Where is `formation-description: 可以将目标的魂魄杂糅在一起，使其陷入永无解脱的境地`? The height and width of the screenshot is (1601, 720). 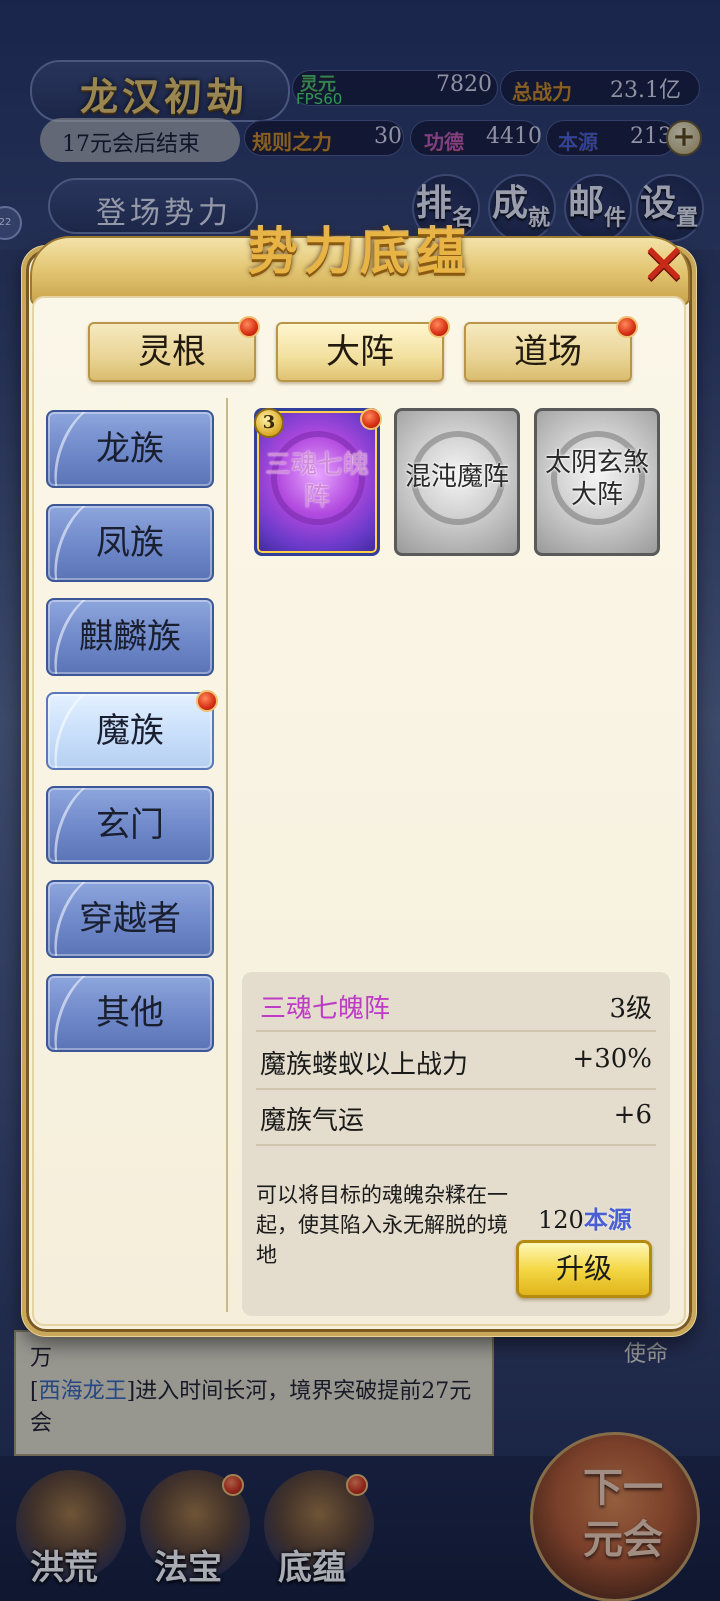 formation-description: 可以将目标的魂魄杂糅在一起，使其陷入永无解脱的境地 is located at coordinates (382, 1225).